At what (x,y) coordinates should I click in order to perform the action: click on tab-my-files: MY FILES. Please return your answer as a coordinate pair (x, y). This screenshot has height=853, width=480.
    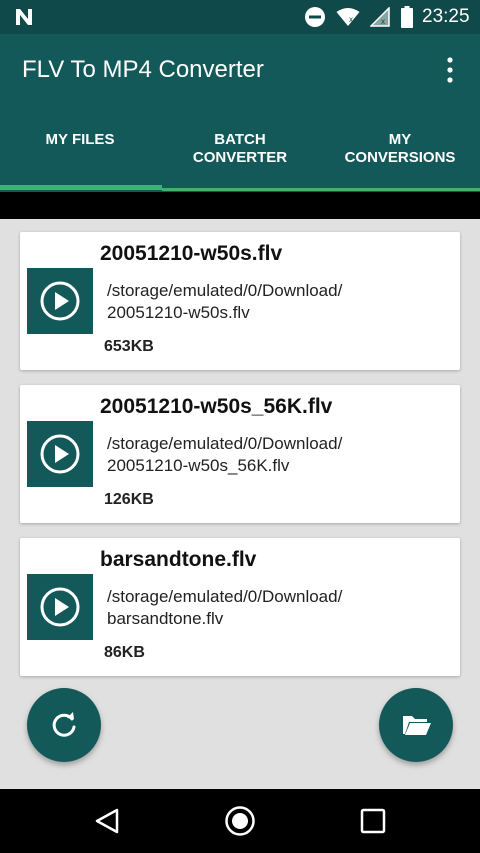
    Looking at the image, I should click on (80, 149).